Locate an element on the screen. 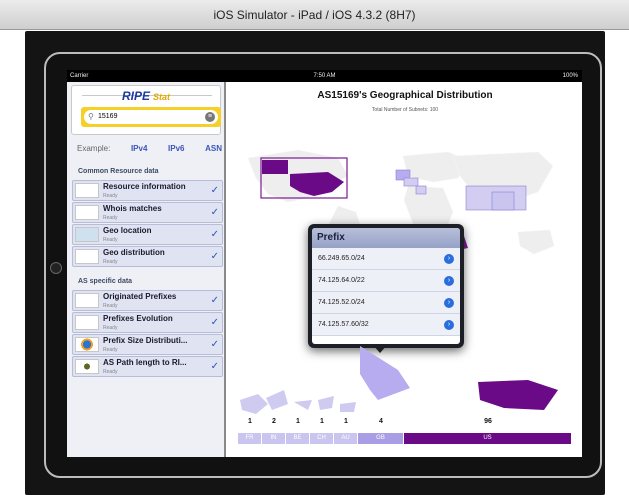  bar-segment-us: US is located at coordinates (488, 438).